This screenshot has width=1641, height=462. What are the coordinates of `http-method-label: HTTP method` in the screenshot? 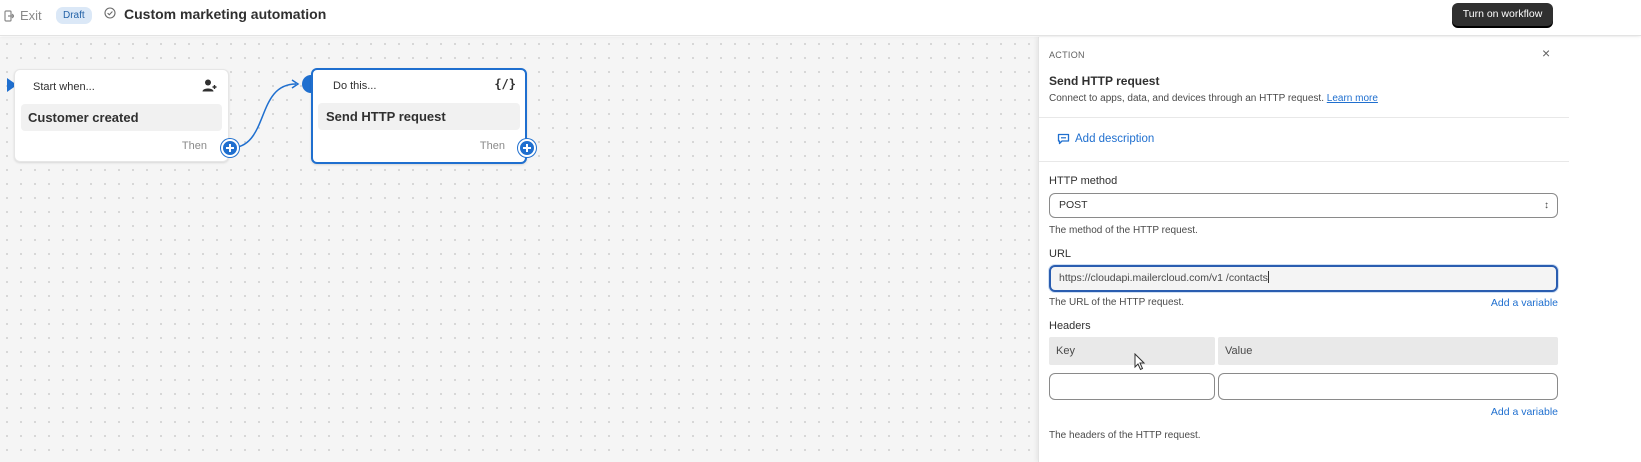 It's located at (1083, 181).